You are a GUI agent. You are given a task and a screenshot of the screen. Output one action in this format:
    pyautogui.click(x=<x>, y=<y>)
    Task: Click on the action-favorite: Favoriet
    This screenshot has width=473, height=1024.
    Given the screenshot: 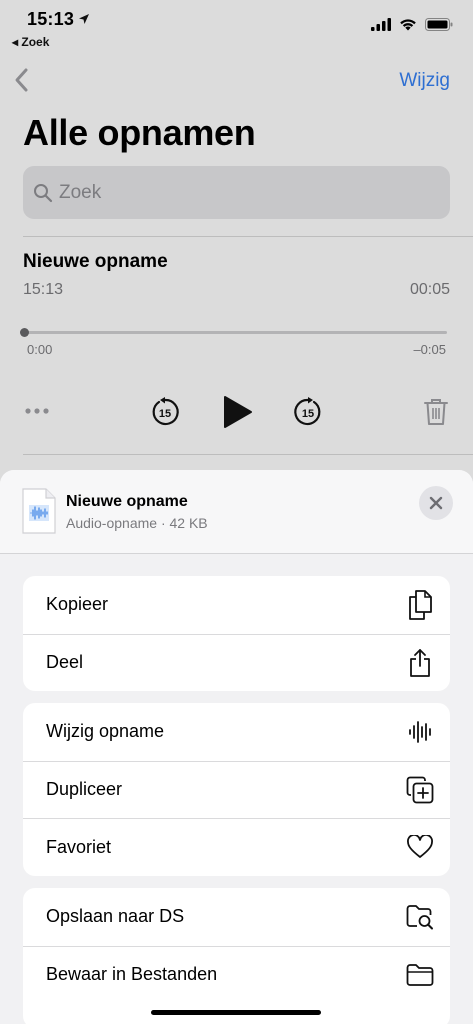 What is the action you would take?
    pyautogui.click(x=236, y=847)
    